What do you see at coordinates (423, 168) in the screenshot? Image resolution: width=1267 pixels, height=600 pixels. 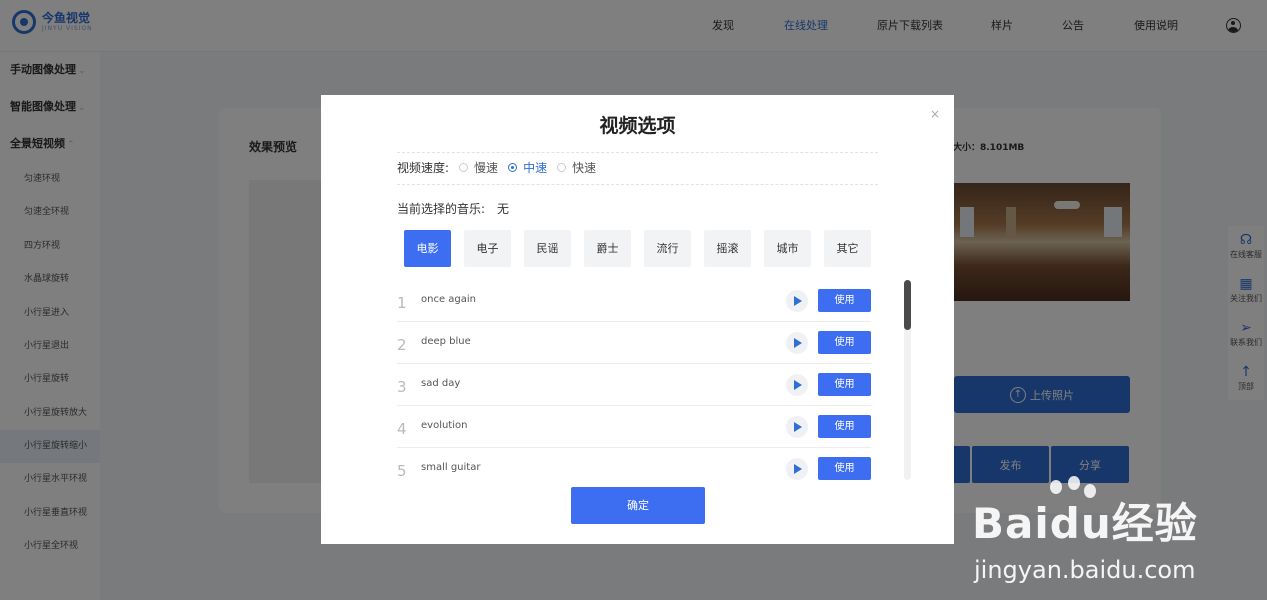 I see `speed-label: 视频速度:` at bounding box center [423, 168].